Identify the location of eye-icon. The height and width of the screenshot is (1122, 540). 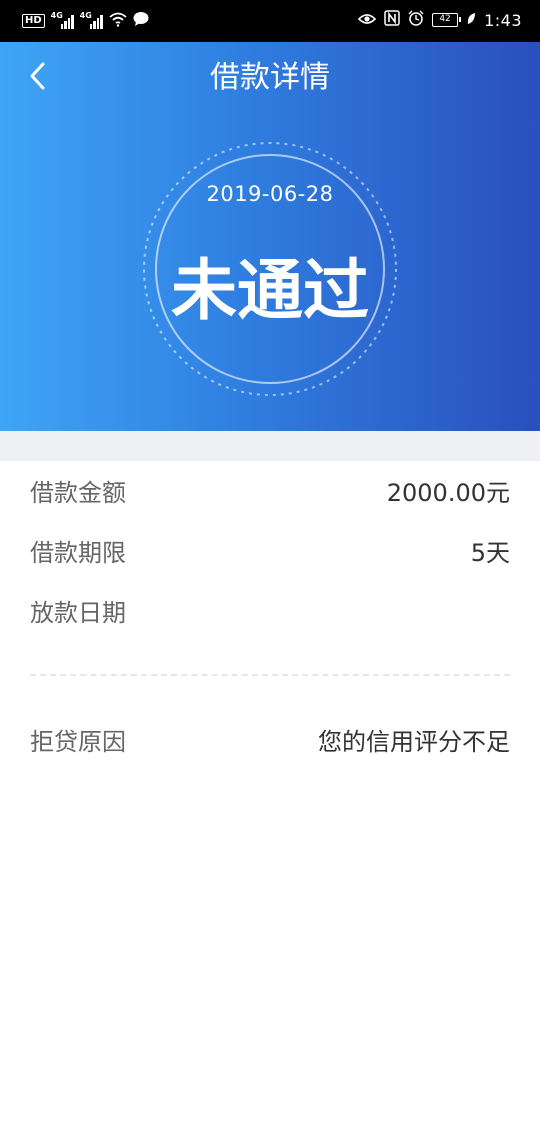
(367, 20).